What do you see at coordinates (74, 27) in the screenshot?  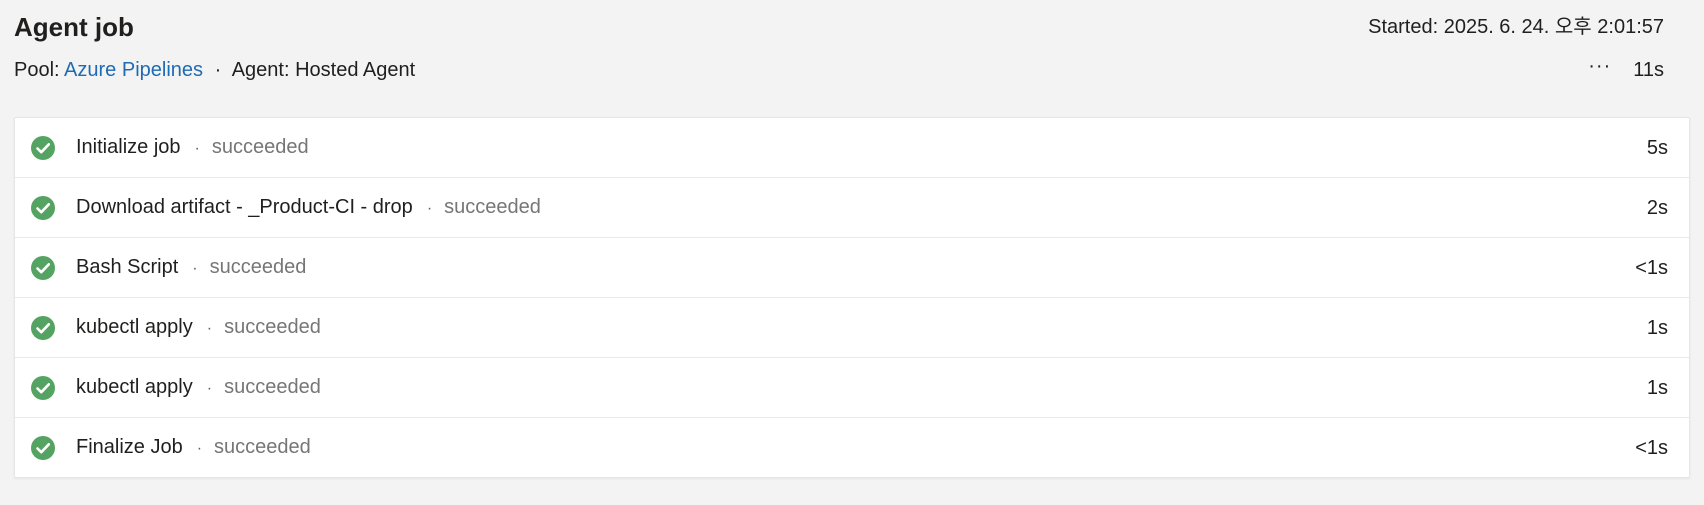 I see `page-title: Agent job` at bounding box center [74, 27].